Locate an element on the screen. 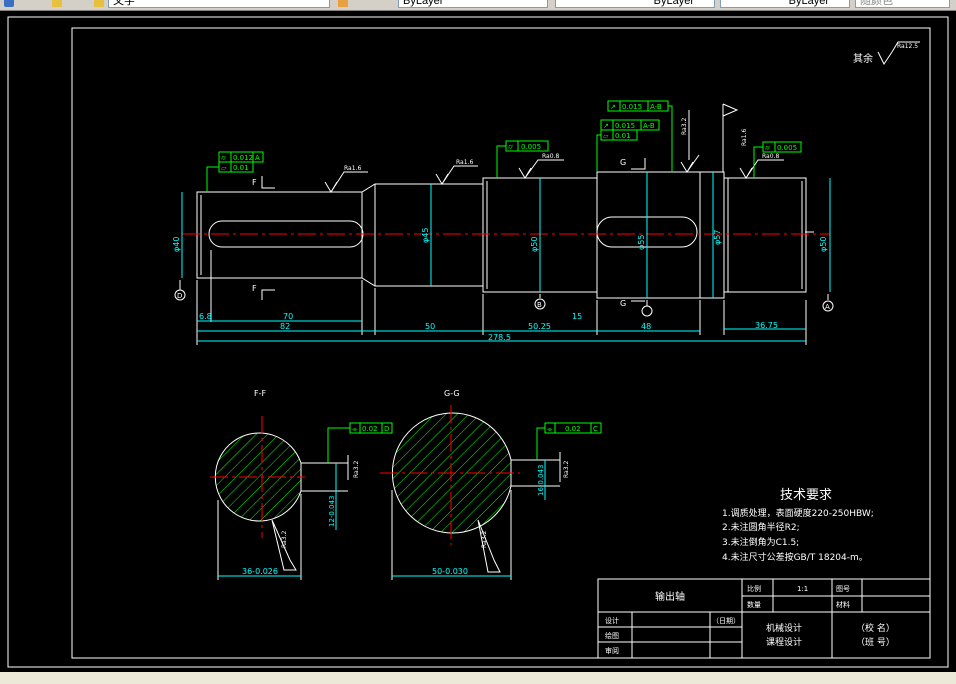 The image size is (956, 684). svg-text: φ40 is located at coordinates (176, 244).